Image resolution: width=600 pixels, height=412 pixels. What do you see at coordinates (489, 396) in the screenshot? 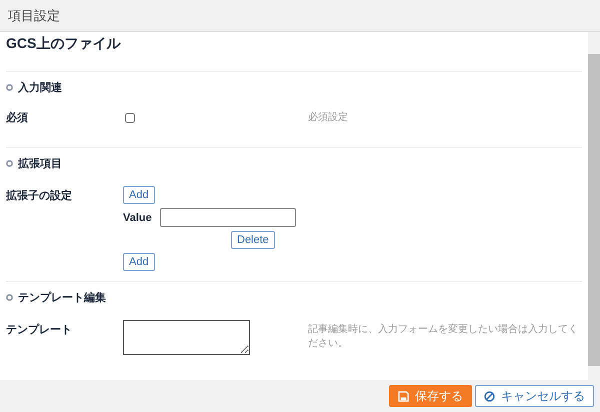
I see `prohibited-icon` at bounding box center [489, 396].